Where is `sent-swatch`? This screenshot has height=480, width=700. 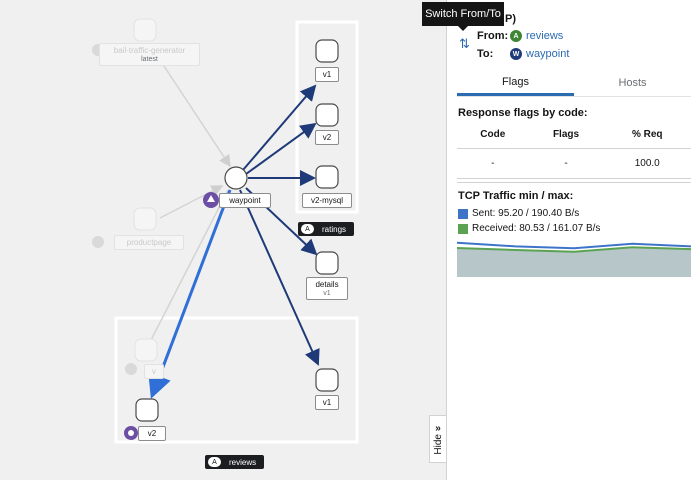
sent-swatch is located at coordinates (463, 213).